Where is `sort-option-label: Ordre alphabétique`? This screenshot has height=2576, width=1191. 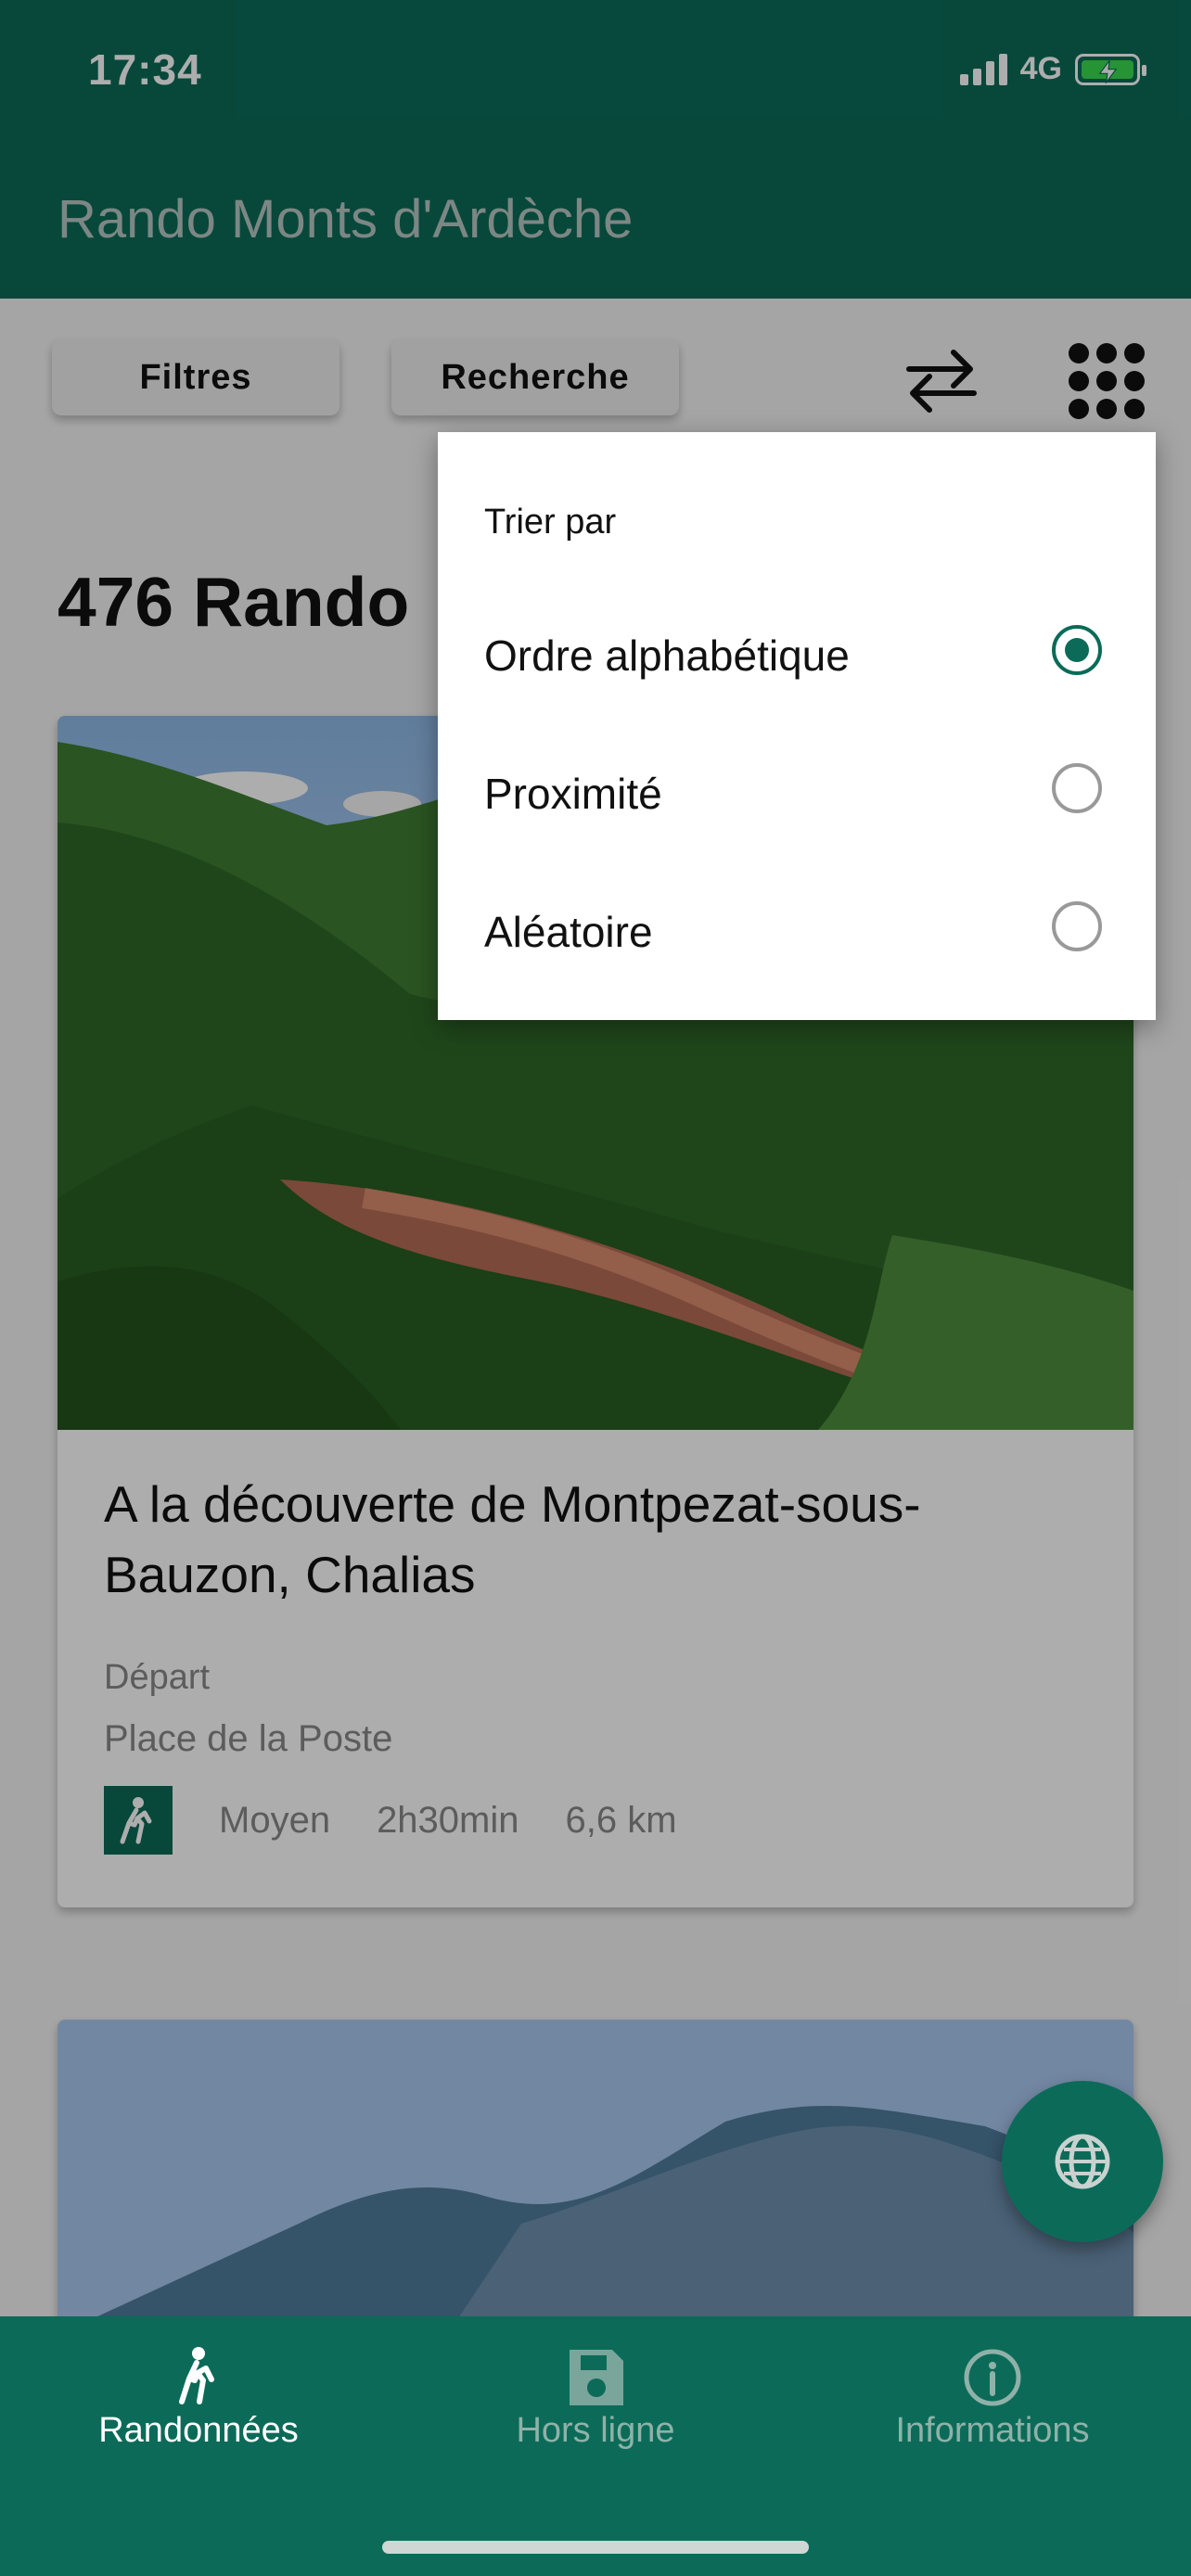
sort-option-label: Ordre alphabétique is located at coordinates (667, 655).